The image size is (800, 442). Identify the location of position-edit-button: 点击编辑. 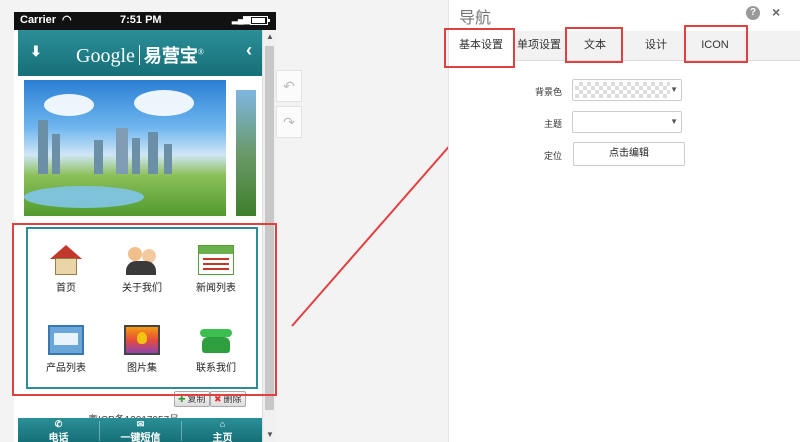
(629, 154).